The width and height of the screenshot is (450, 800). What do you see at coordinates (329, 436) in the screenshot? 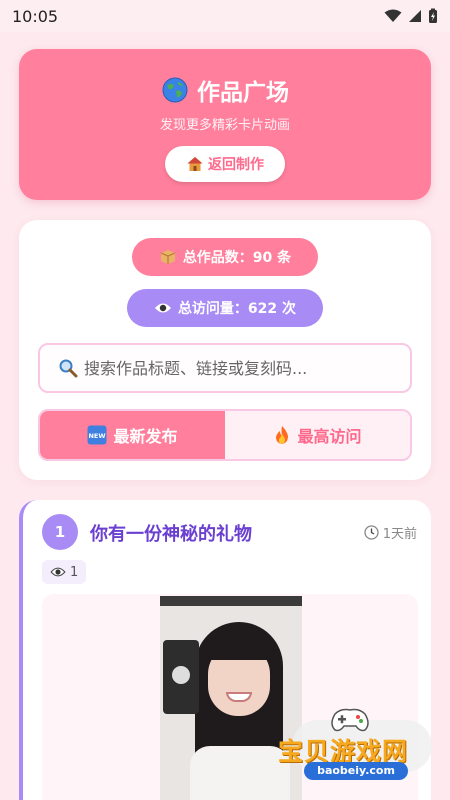
I see `tab-most-visited-label: 最高访问` at bounding box center [329, 436].